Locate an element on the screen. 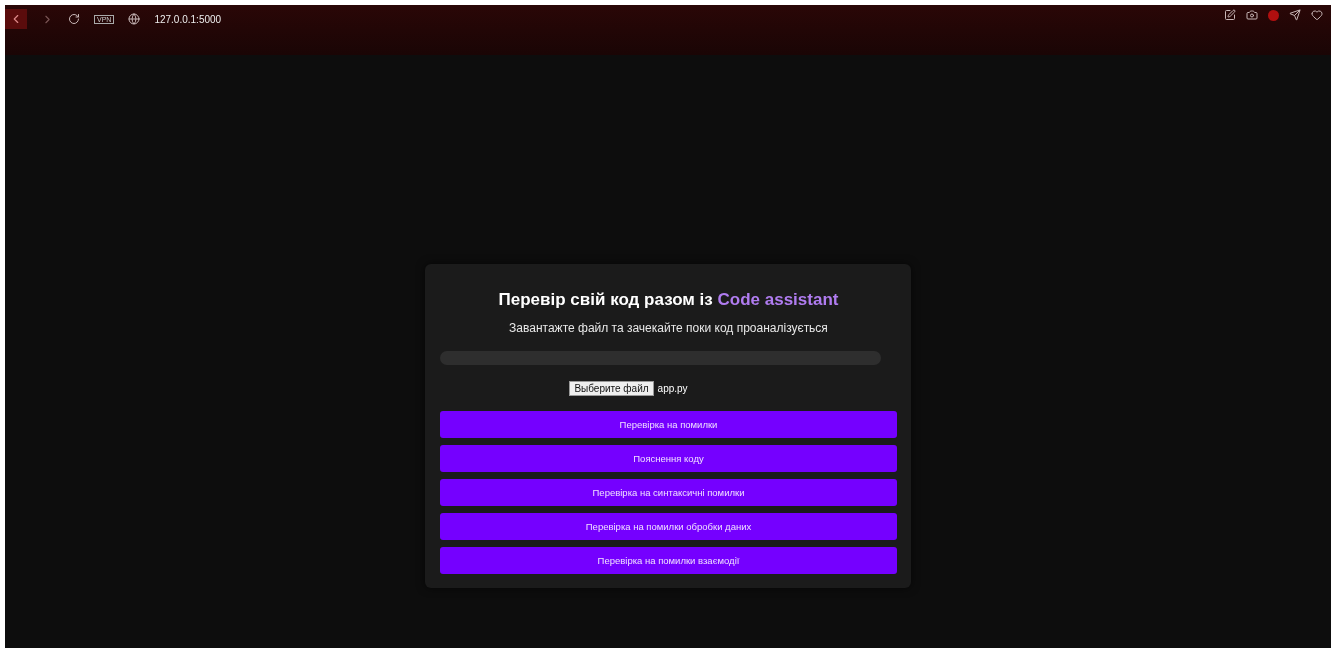  action-button: Перевірка на помилки взаємодії is located at coordinates (668, 560).